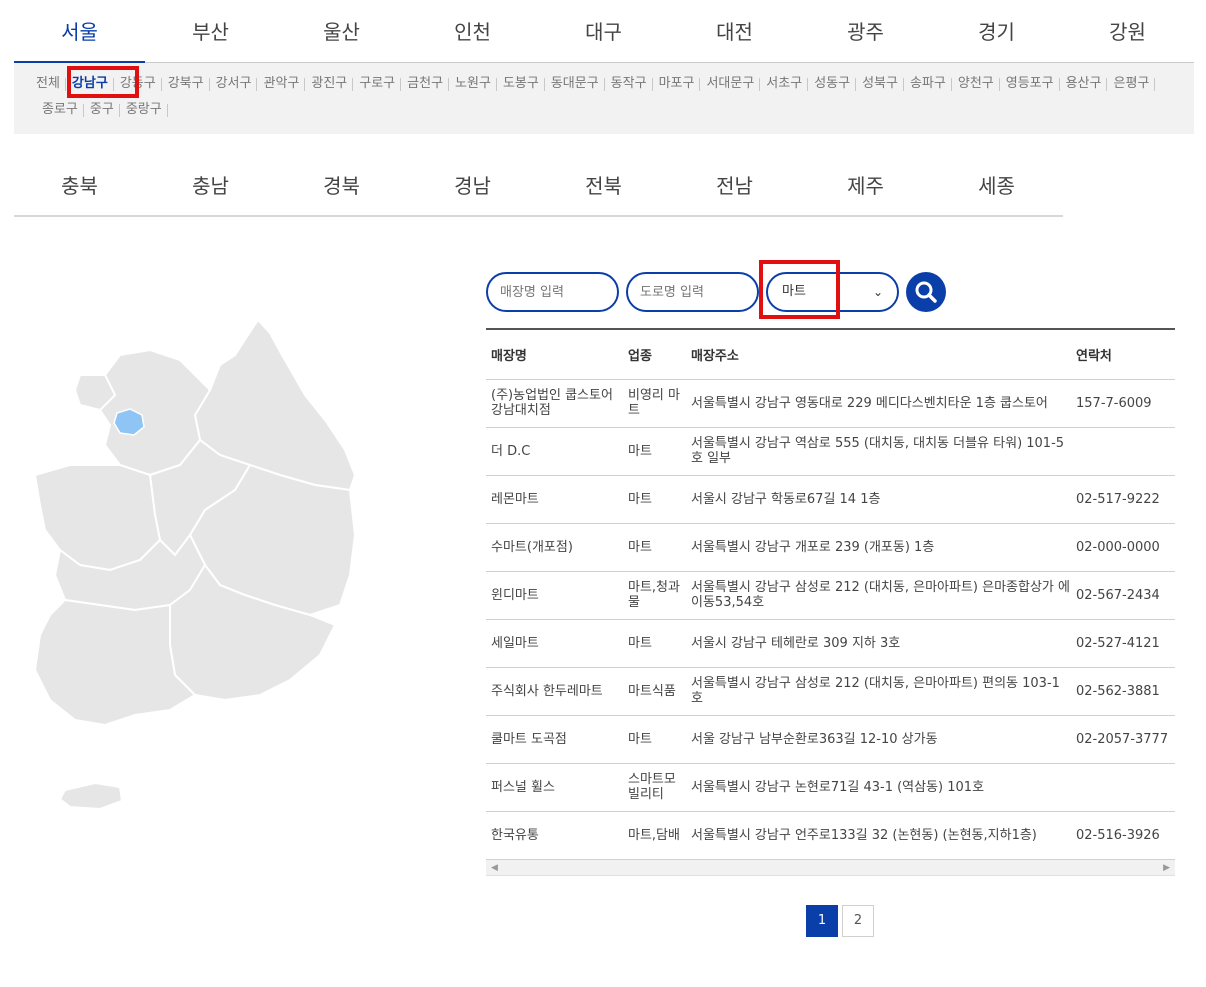 The width and height of the screenshot is (1206, 987). Describe the element at coordinates (830, 867) in the screenshot. I see `horizontal-scrollbar: ◀ ▶` at that location.